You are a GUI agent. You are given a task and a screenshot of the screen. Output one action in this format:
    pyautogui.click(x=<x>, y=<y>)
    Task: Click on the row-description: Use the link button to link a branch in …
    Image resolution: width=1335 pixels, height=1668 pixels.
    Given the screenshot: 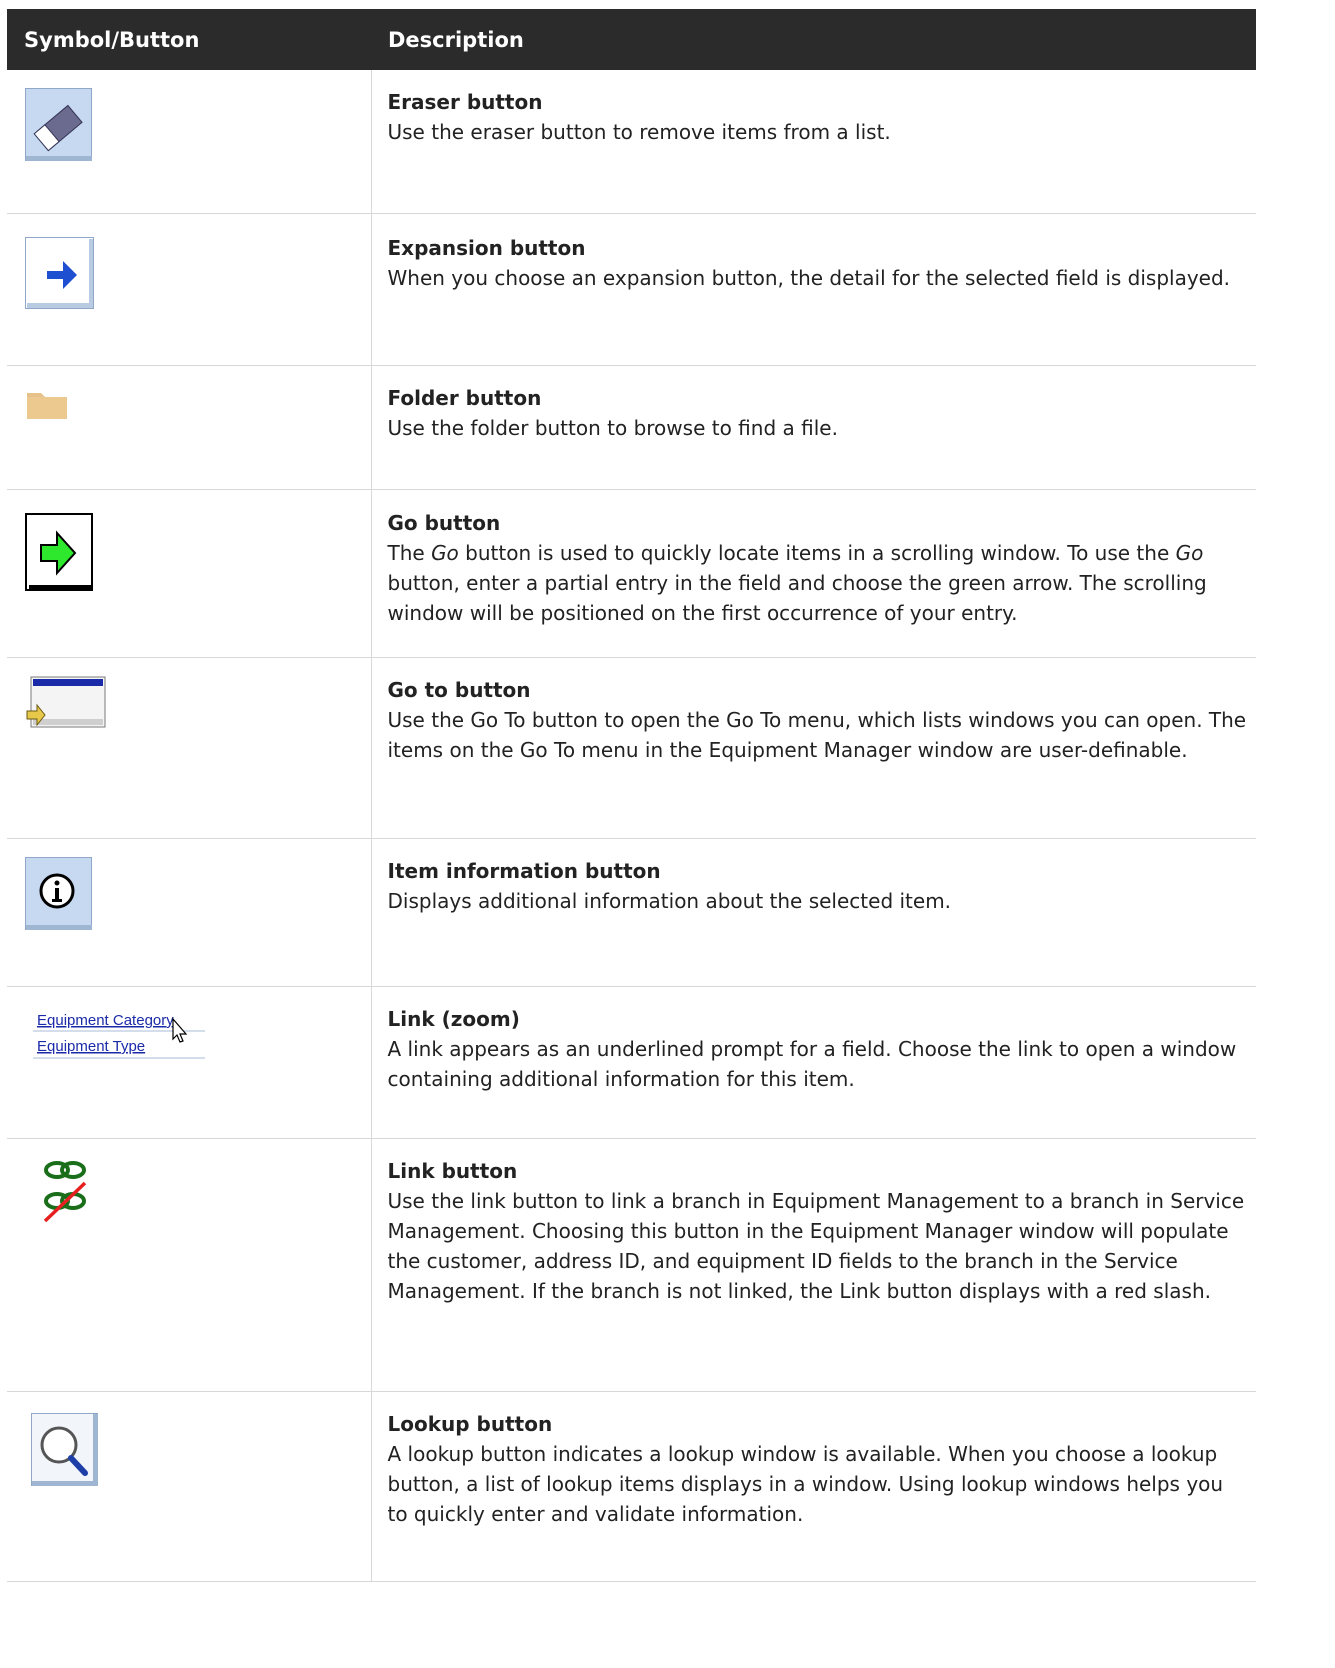 What is the action you would take?
    pyautogui.click(x=816, y=1245)
    